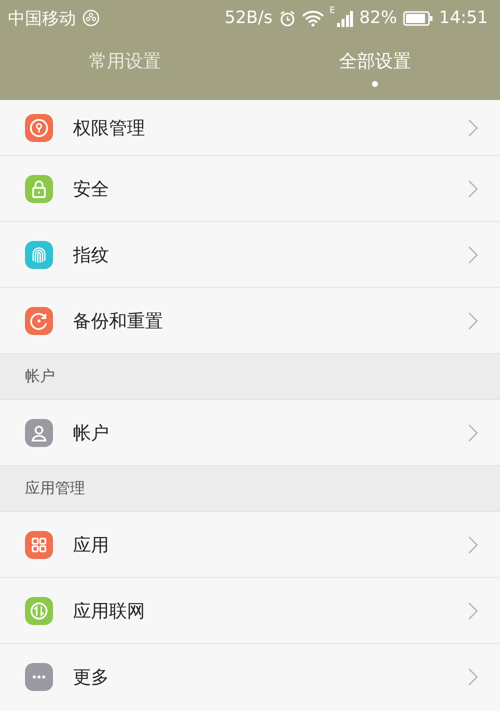 The image size is (500, 711). I want to click on alarm-icon, so click(287, 18).